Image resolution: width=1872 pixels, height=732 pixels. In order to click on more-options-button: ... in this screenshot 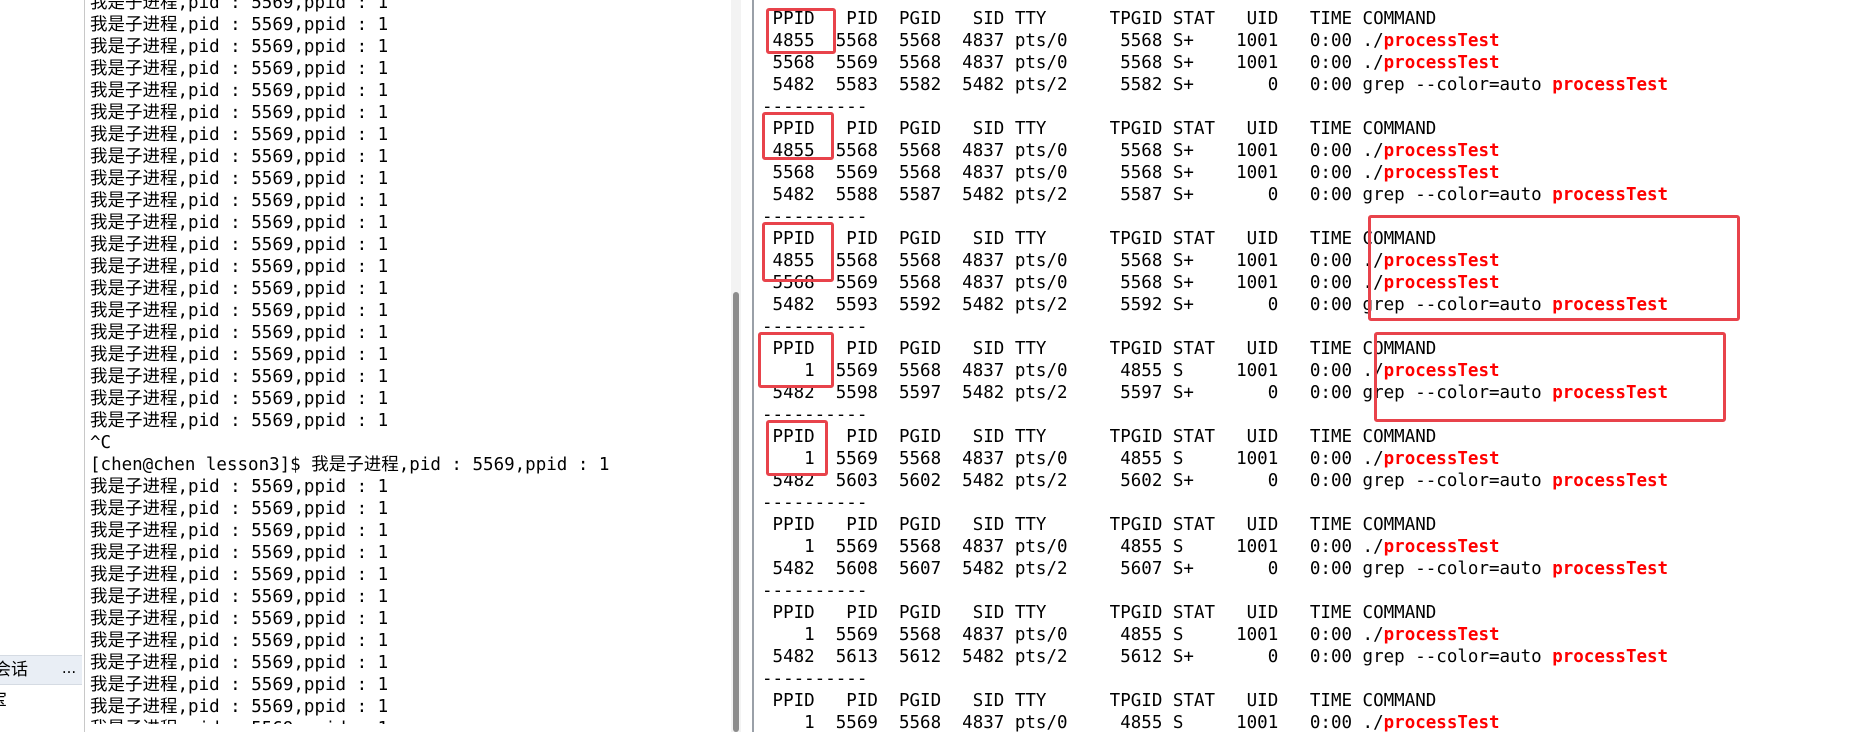, I will do `click(69, 670)`.